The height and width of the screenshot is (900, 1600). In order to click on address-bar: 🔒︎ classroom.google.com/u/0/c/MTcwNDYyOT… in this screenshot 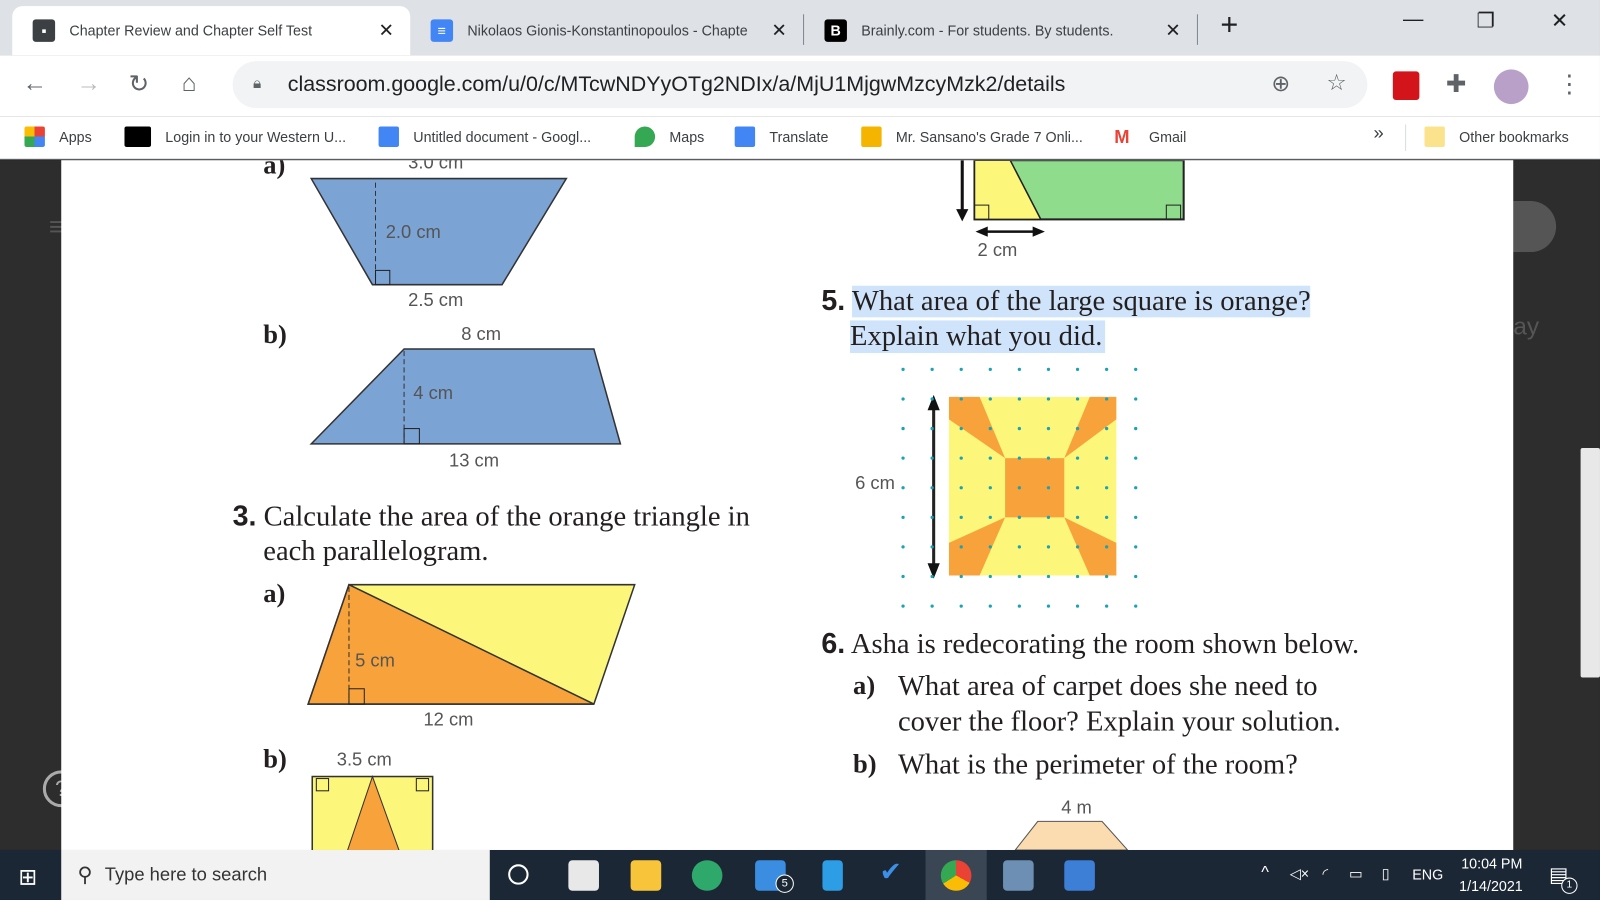, I will do `click(800, 85)`.